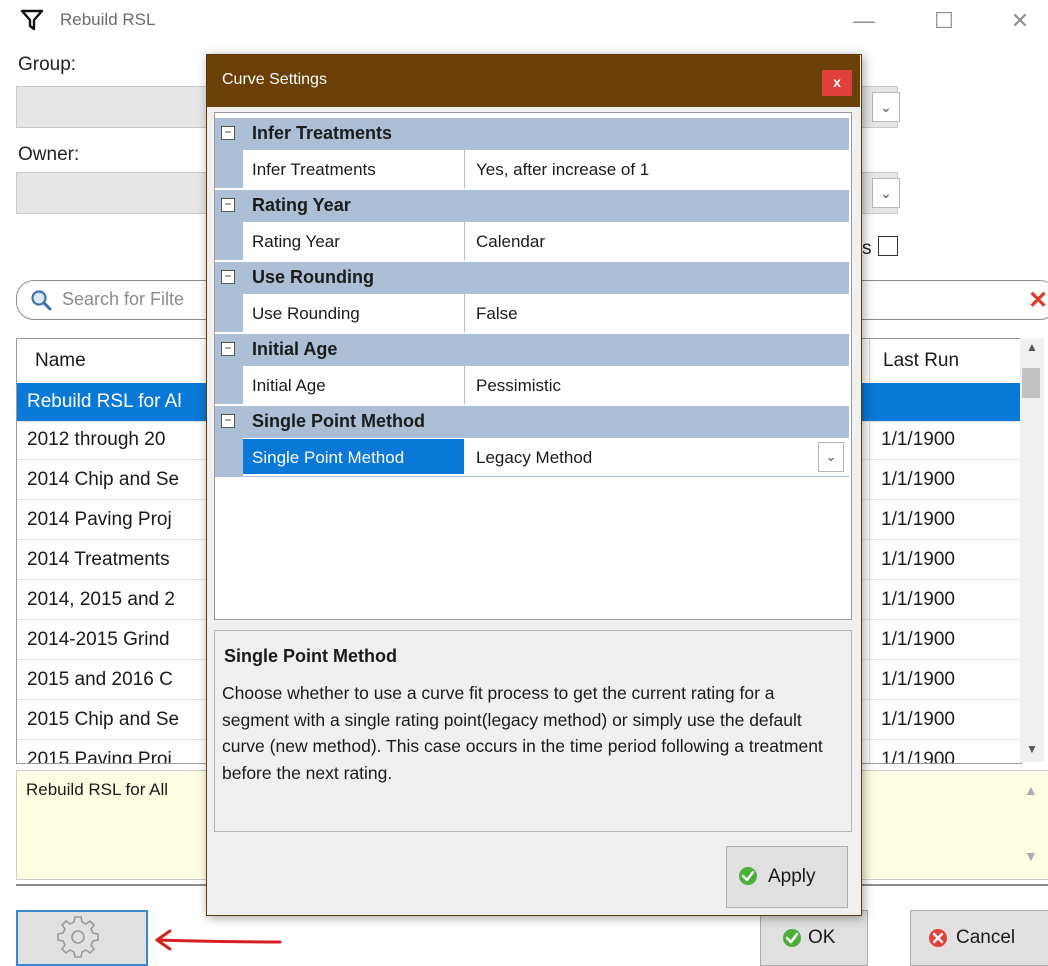 This screenshot has width=1048, height=966. I want to click on search-icon, so click(41, 300).